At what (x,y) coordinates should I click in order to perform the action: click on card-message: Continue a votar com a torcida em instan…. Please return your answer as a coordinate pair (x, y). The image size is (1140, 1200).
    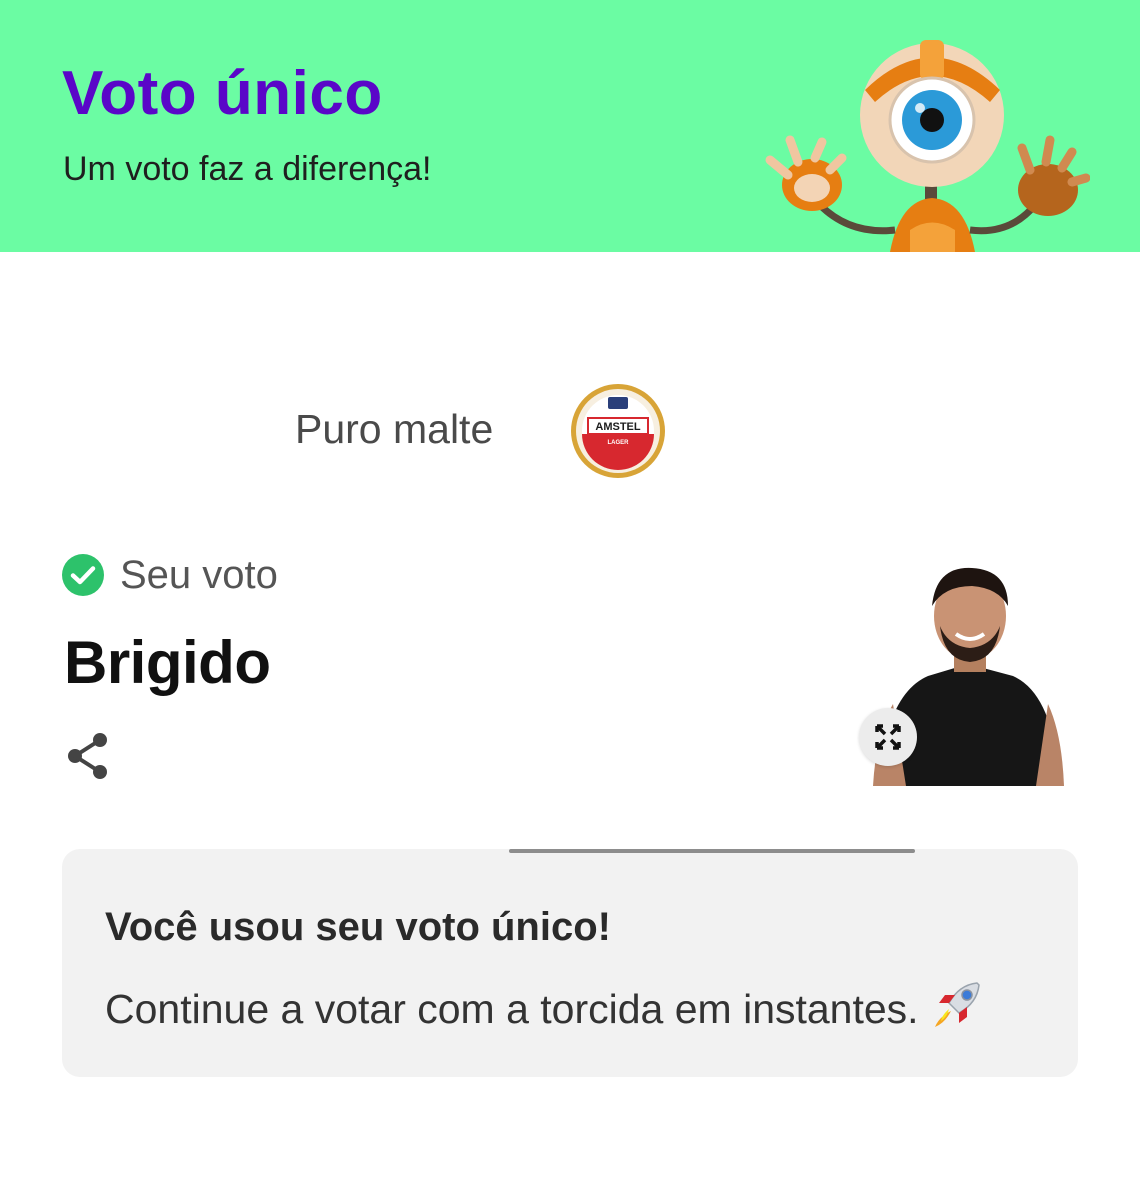
    Looking at the image, I should click on (512, 1009).